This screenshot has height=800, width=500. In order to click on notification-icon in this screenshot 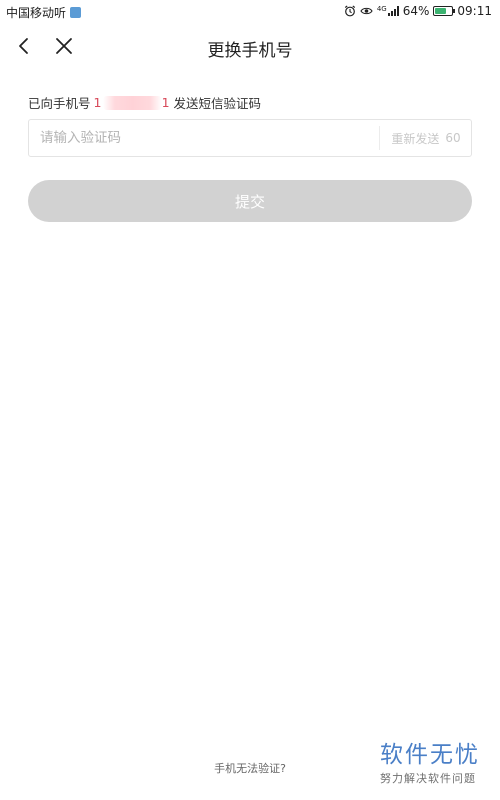, I will do `click(76, 12)`.